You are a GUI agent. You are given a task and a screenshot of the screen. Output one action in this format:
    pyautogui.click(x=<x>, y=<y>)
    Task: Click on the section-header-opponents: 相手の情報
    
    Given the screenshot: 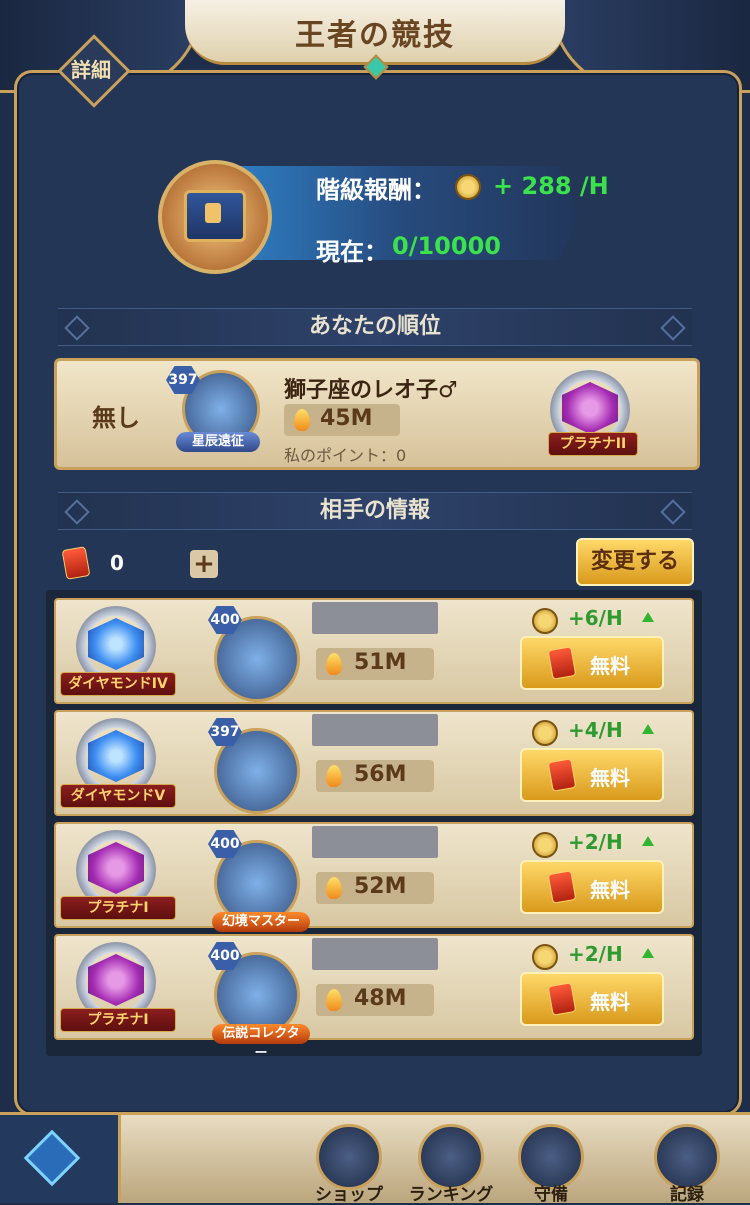 What is the action you would take?
    pyautogui.click(x=375, y=511)
    